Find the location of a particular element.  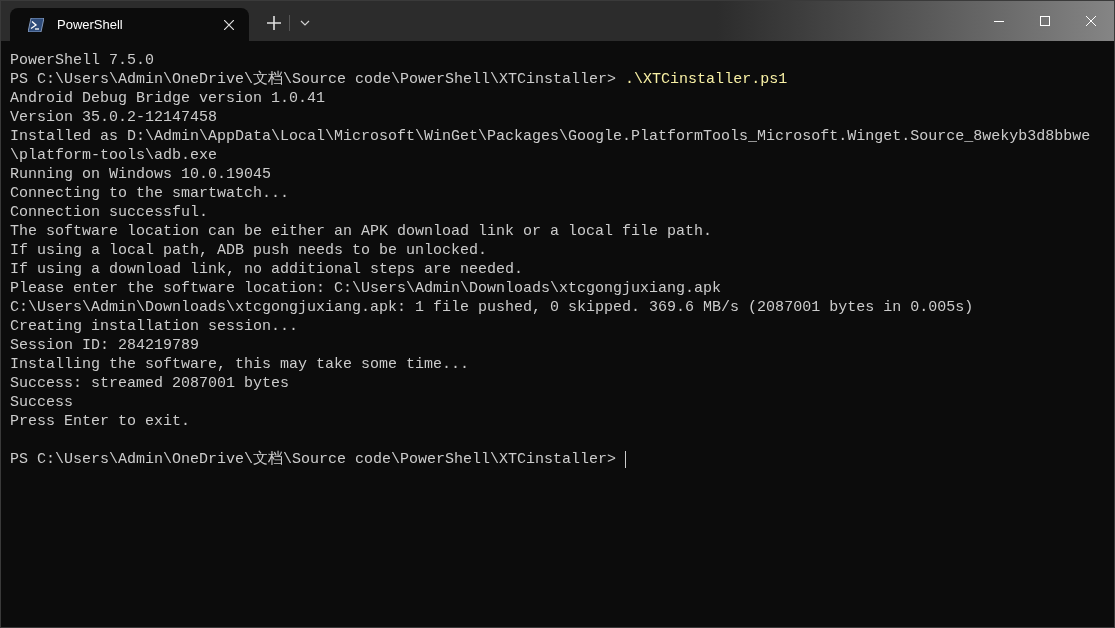

powershell-icon is located at coordinates (36, 24).